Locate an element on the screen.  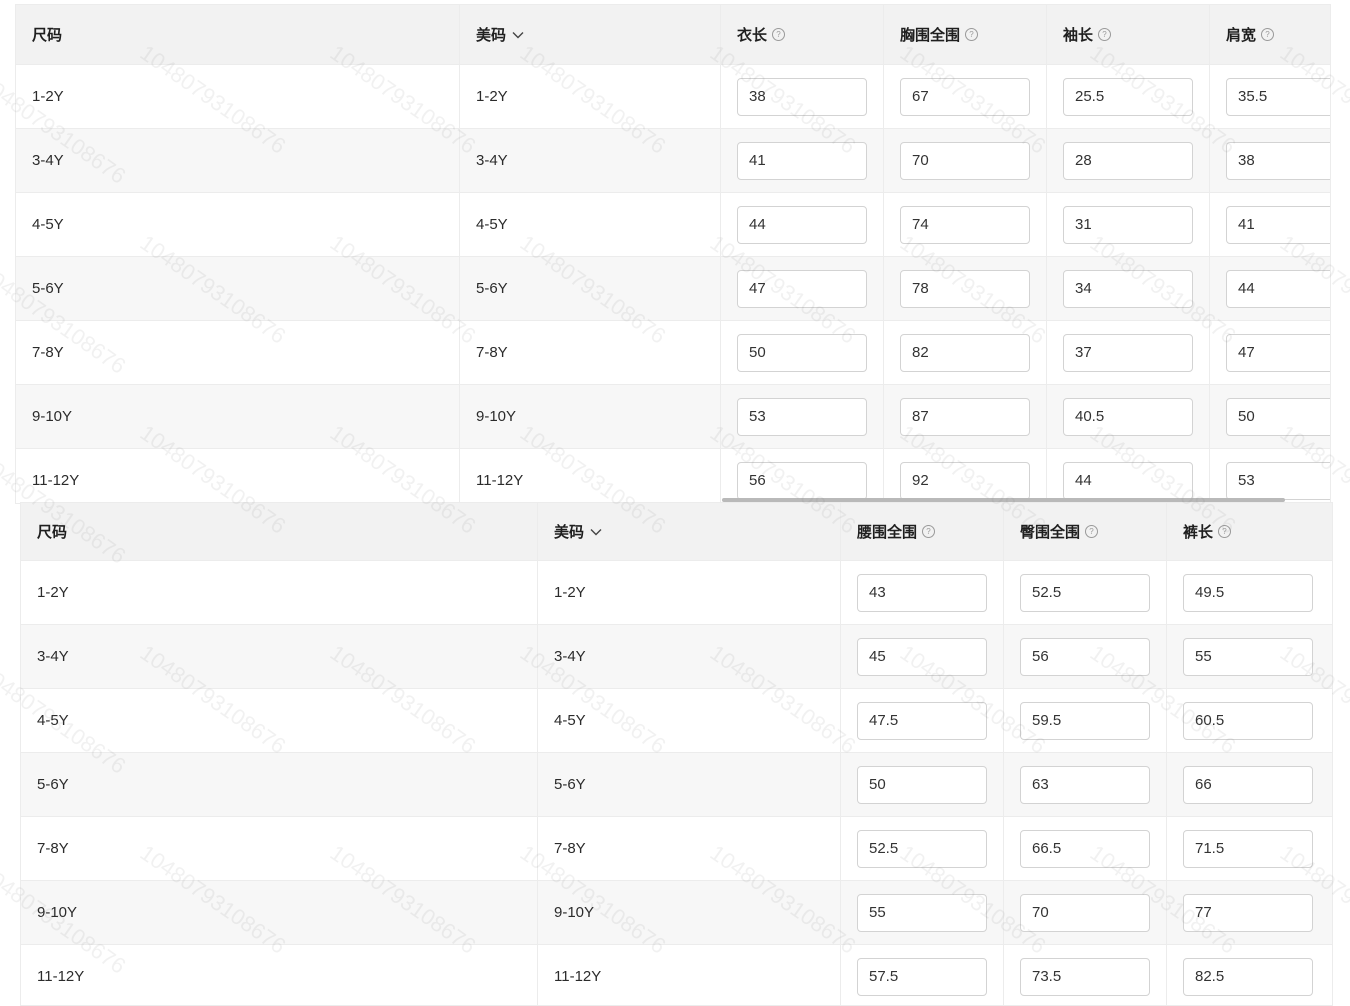
us-size-cell: 5-6Y is located at coordinates (689, 784).